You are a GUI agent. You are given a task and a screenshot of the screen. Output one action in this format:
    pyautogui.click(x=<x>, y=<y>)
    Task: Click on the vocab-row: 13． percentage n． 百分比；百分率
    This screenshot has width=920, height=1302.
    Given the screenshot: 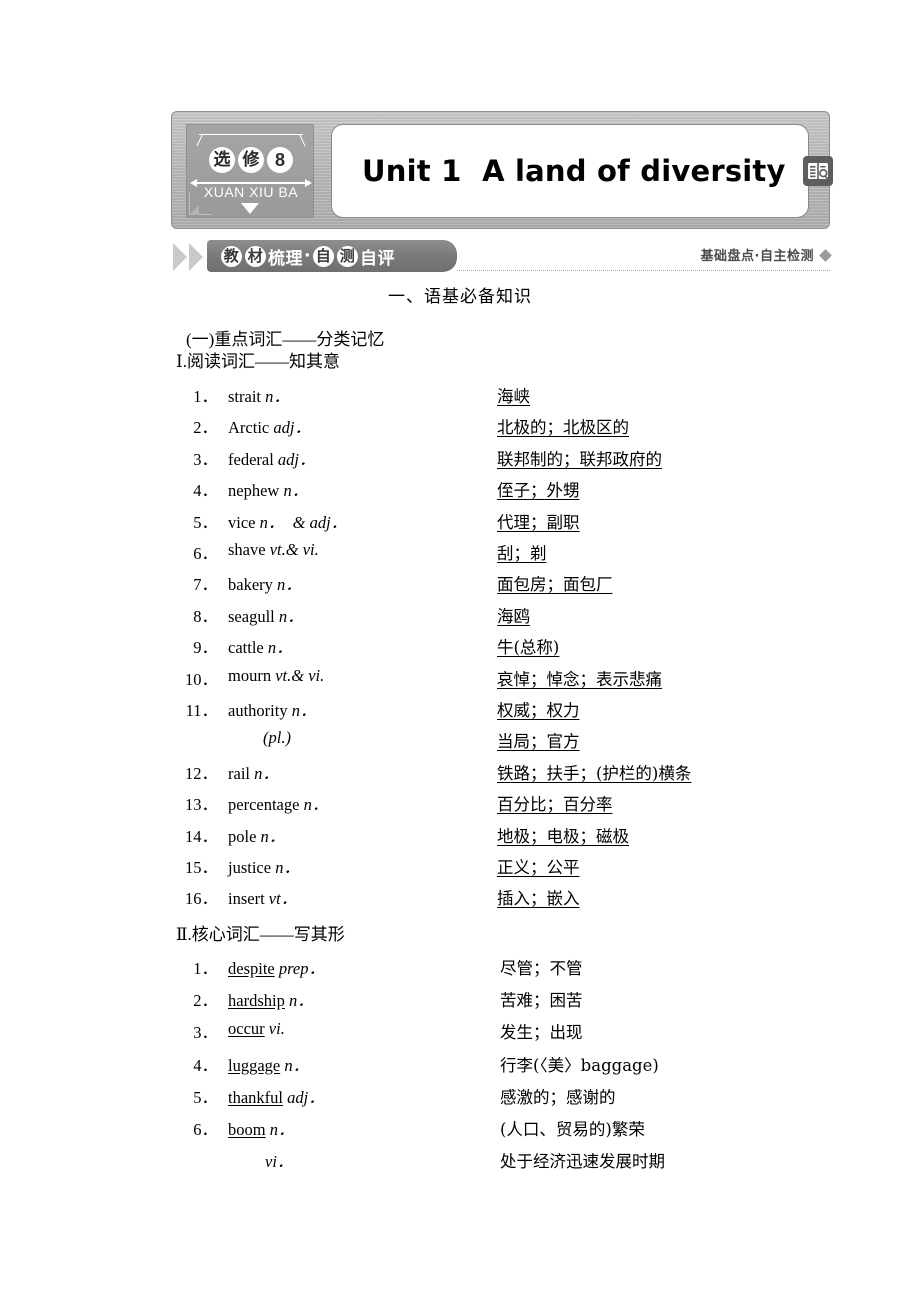 What is the action you would take?
    pyautogui.click(x=460, y=807)
    